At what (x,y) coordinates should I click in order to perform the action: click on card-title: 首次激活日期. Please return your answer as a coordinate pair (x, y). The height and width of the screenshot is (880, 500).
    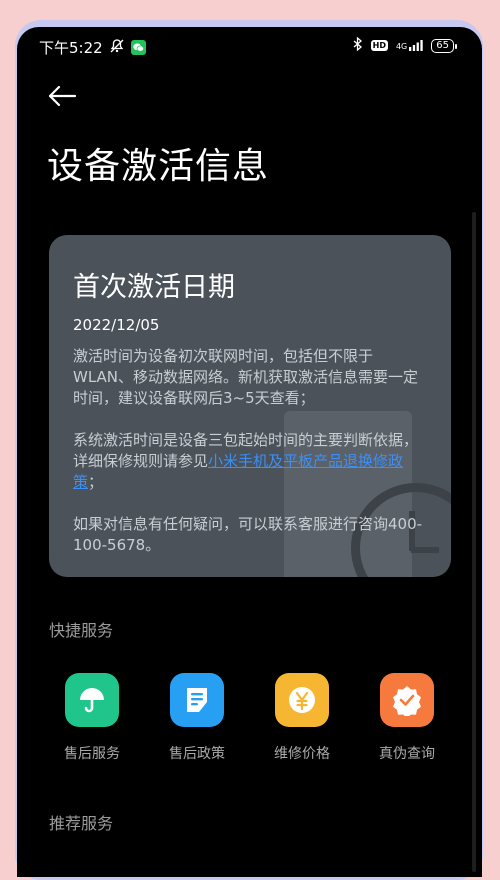
    Looking at the image, I should click on (154, 287).